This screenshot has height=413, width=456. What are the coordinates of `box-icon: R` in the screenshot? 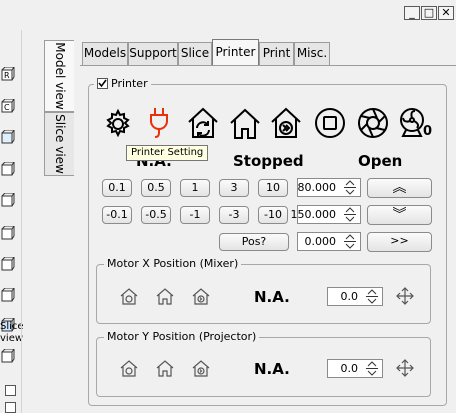 It's located at (8, 74).